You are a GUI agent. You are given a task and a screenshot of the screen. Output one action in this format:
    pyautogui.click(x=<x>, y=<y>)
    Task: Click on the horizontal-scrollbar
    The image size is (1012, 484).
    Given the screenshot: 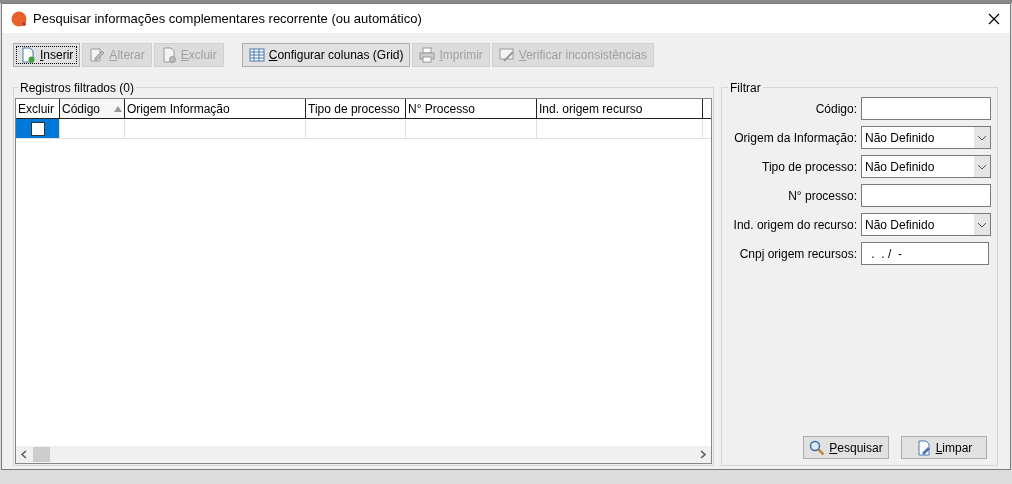 What is the action you would take?
    pyautogui.click(x=363, y=454)
    